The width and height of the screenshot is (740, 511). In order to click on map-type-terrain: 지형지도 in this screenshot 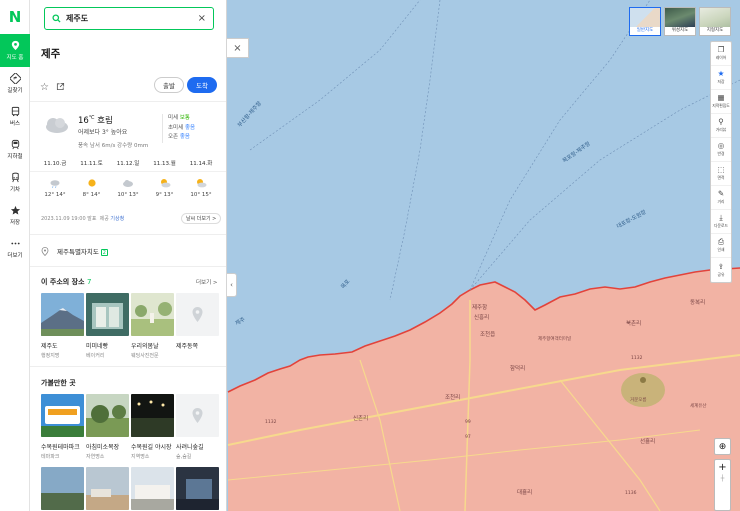, I will do `click(715, 21)`.